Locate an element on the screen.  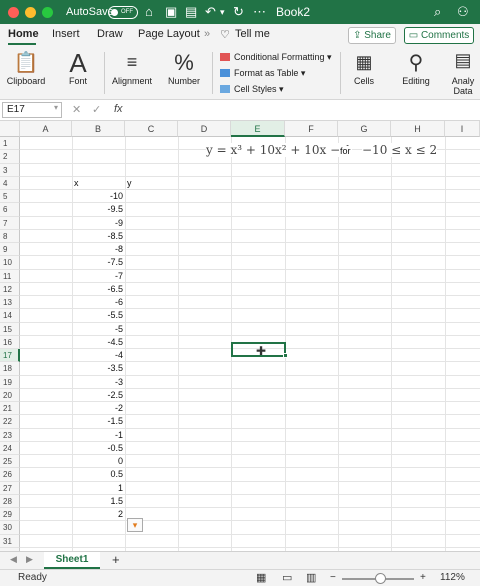
name-box-dropdown-icon: ▾ is located at coordinates (56, 107).